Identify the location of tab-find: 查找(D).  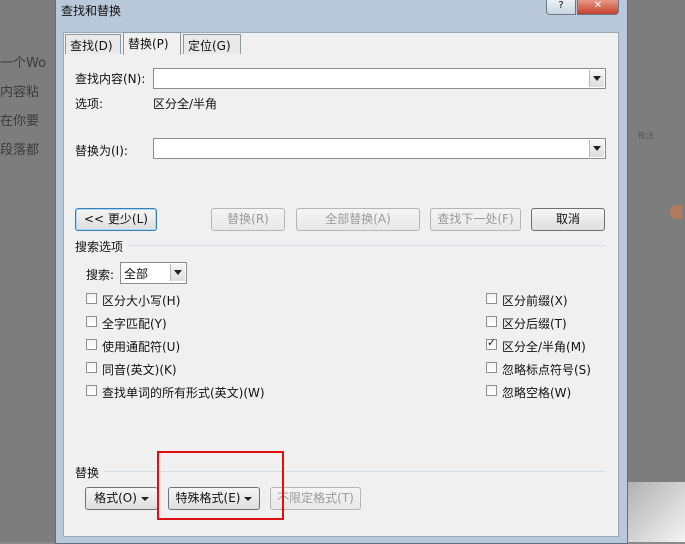
(93, 44).